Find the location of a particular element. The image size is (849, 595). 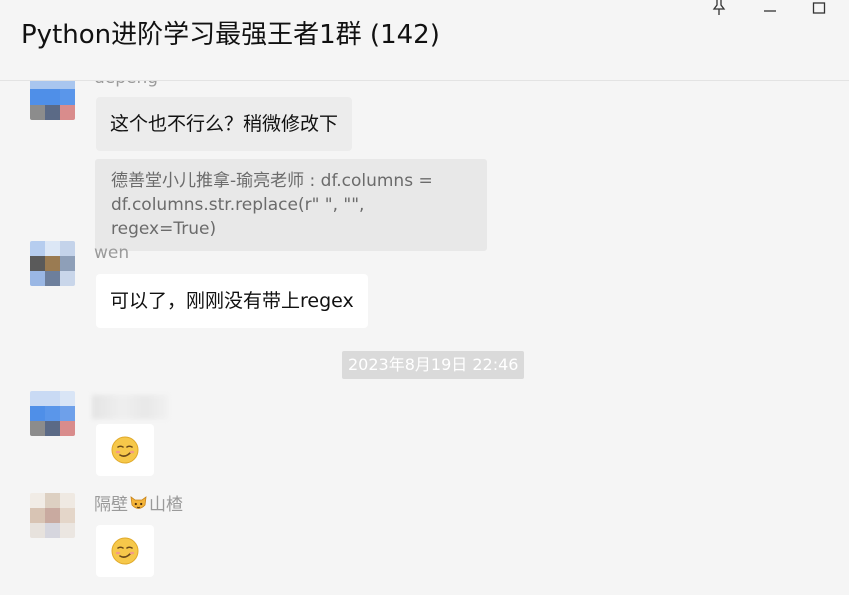

minimize-icon is located at coordinates (770, 11).